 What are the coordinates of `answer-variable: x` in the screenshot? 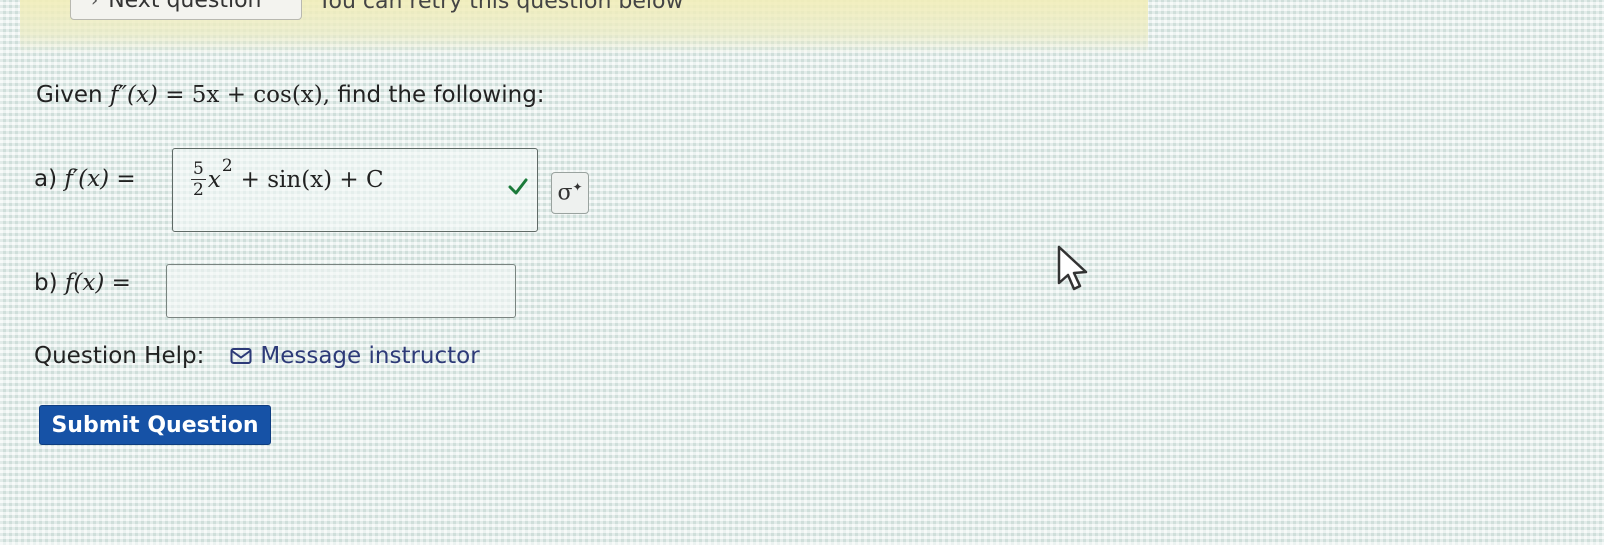 It's located at (214, 179).